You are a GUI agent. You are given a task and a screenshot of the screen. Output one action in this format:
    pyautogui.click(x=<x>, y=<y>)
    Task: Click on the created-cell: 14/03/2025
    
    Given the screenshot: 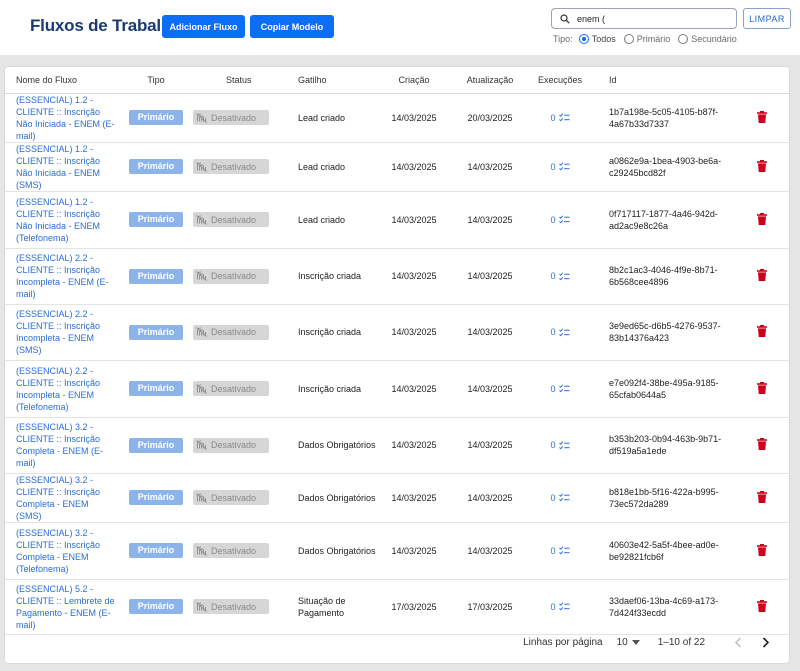 What is the action you would take?
    pyautogui.click(x=414, y=389)
    